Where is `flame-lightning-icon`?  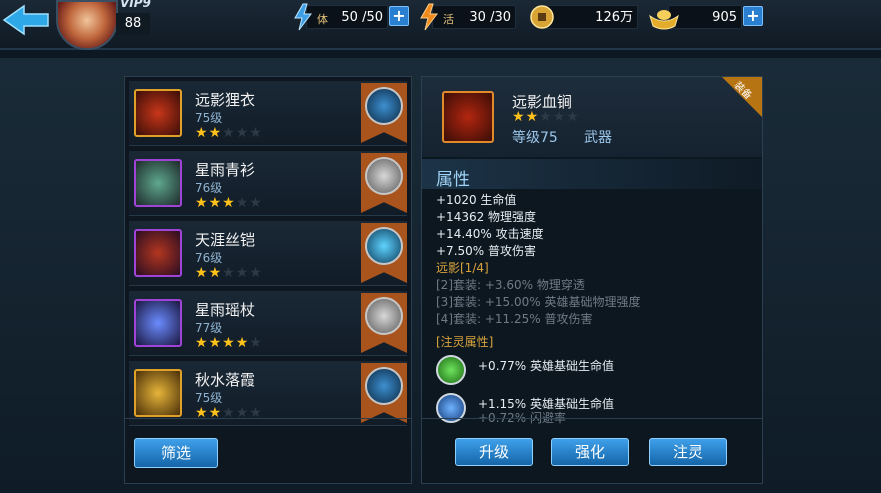 flame-lightning-icon is located at coordinates (429, 17).